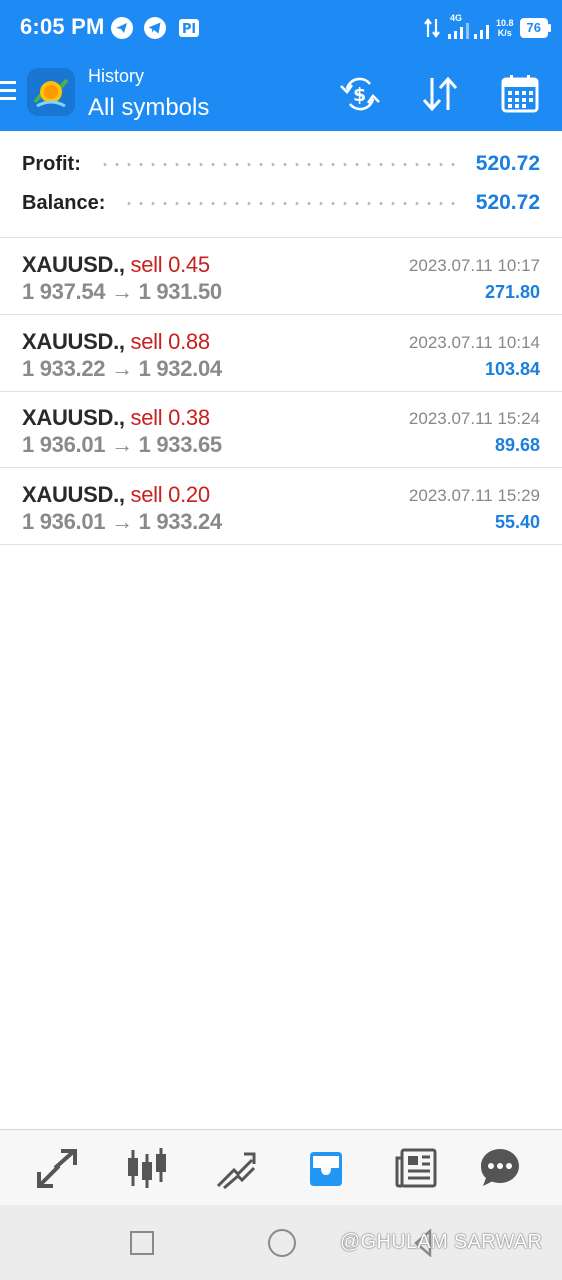 The image size is (562, 1280). Describe the element at coordinates (326, 1168) in the screenshot. I see `history-icon` at that location.